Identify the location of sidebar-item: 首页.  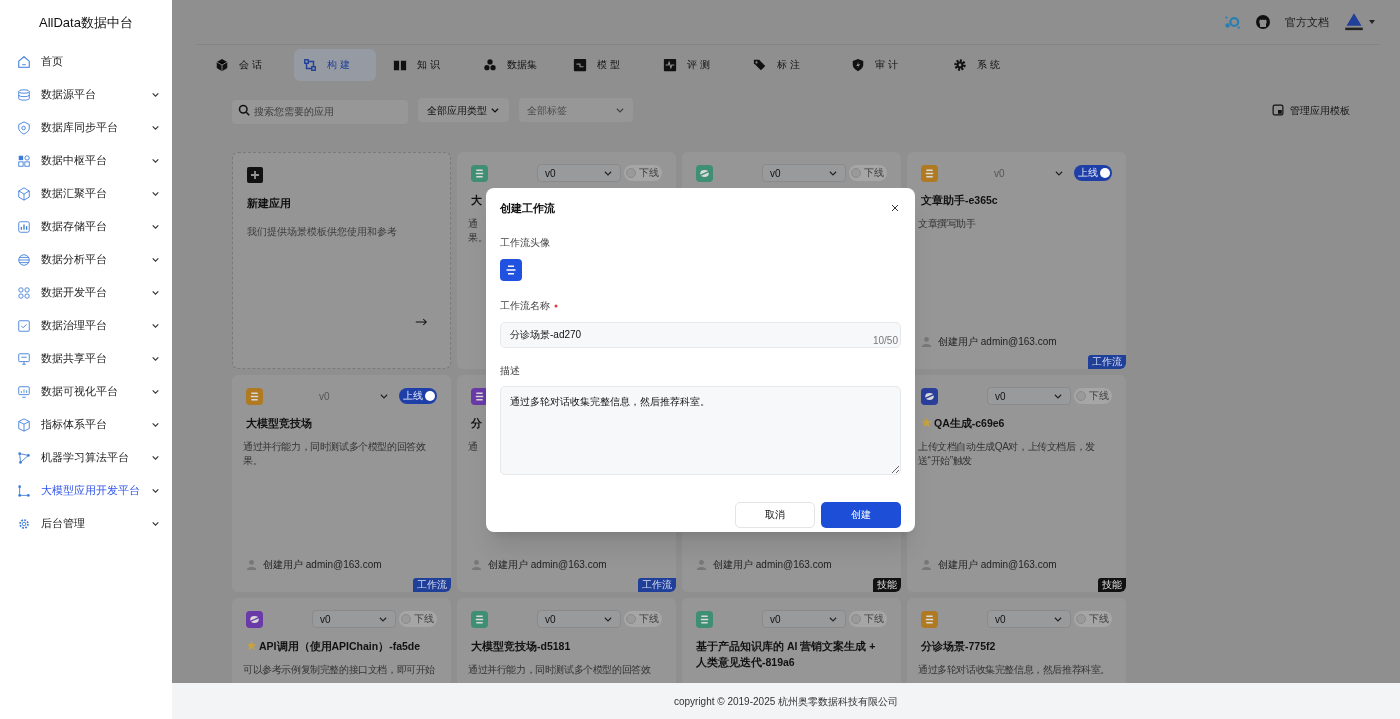
(86, 61).